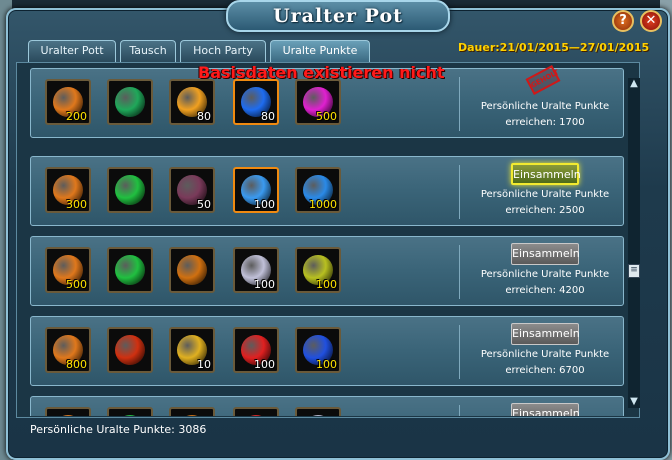  Describe the element at coordinates (634, 271) in the screenshot. I see `scroll-thumb: ≡` at that location.